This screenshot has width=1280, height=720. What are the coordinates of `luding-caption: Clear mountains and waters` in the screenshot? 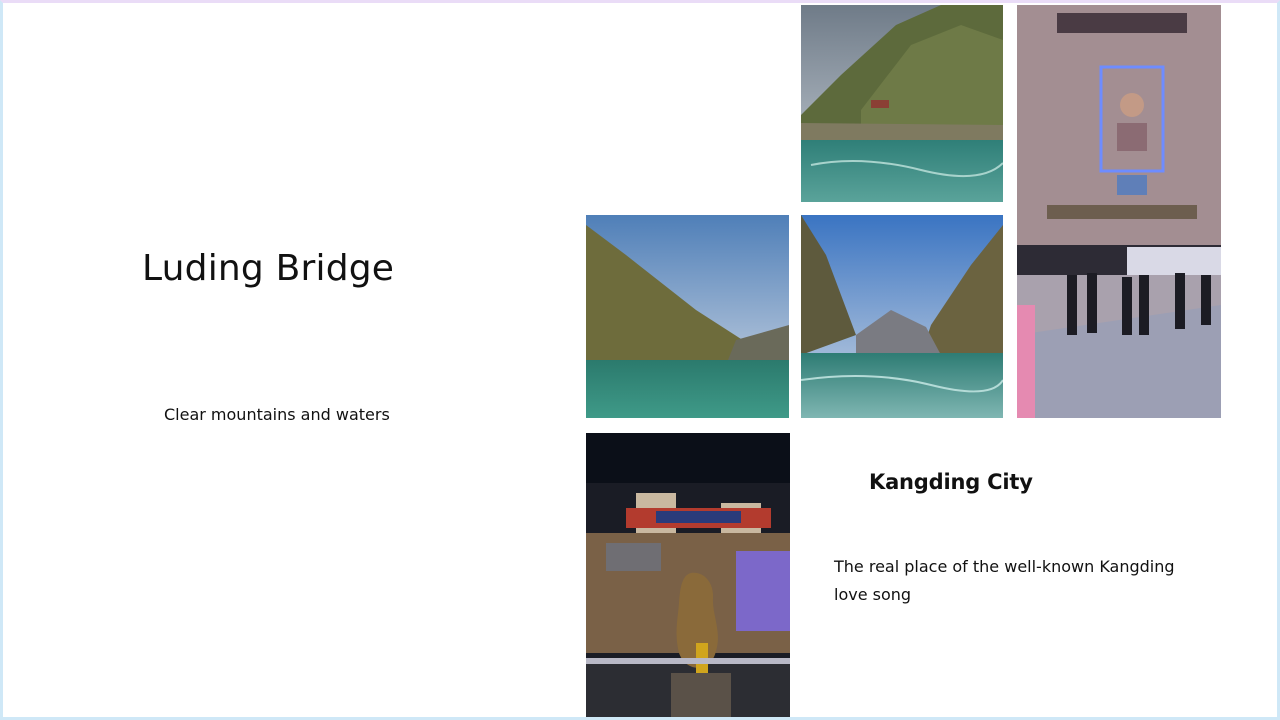 It's located at (277, 414).